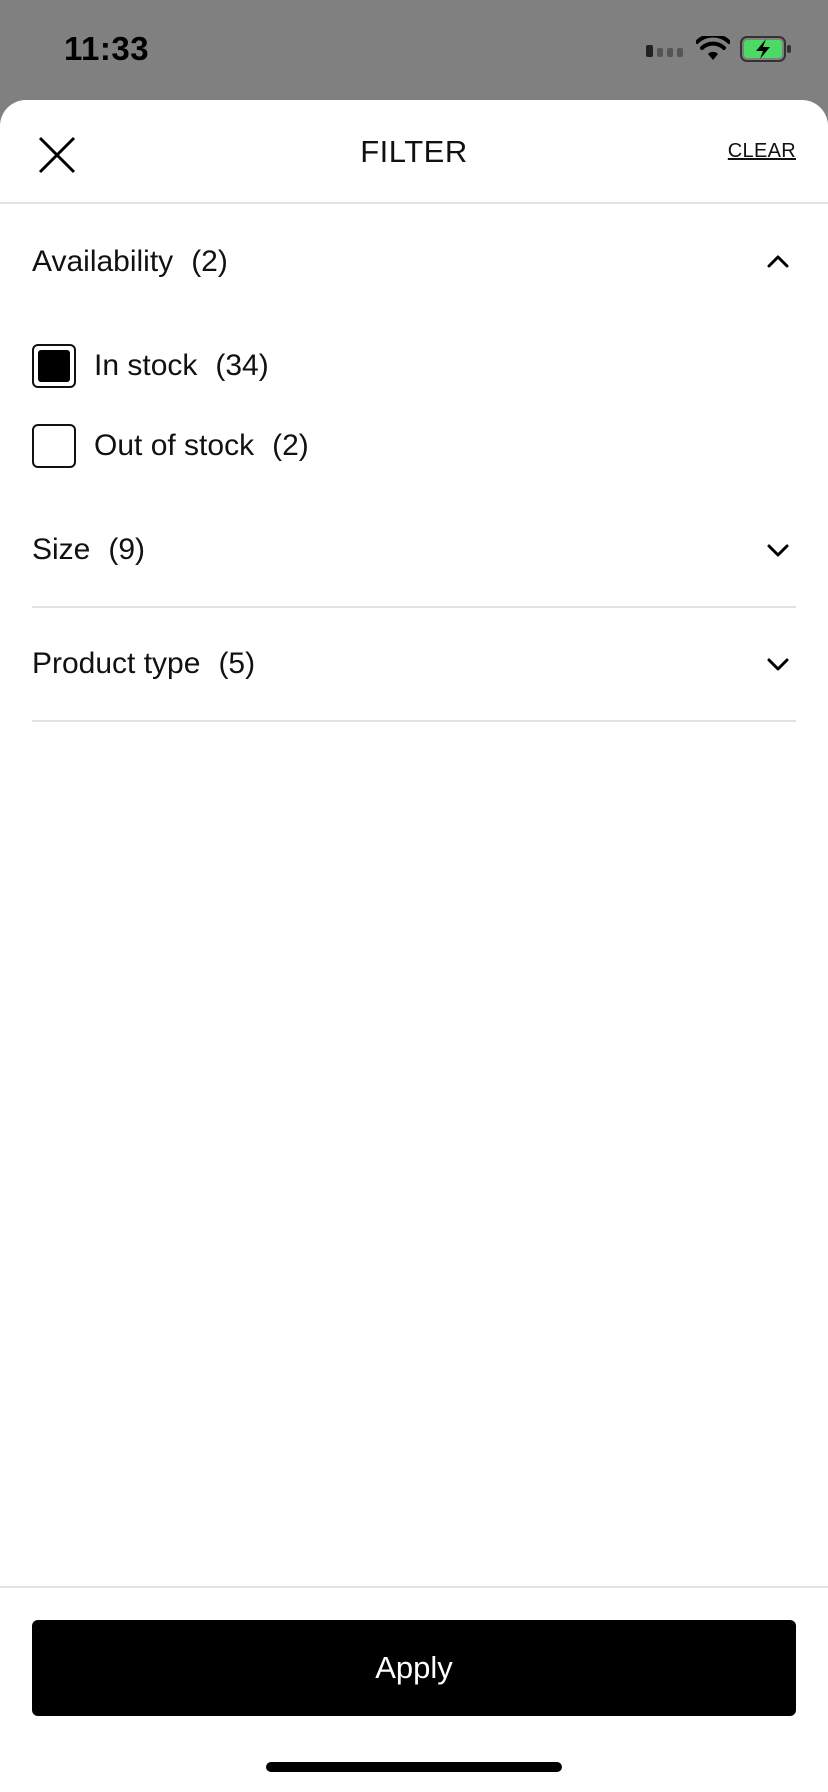  I want to click on in-stock-checkbox, so click(54, 366).